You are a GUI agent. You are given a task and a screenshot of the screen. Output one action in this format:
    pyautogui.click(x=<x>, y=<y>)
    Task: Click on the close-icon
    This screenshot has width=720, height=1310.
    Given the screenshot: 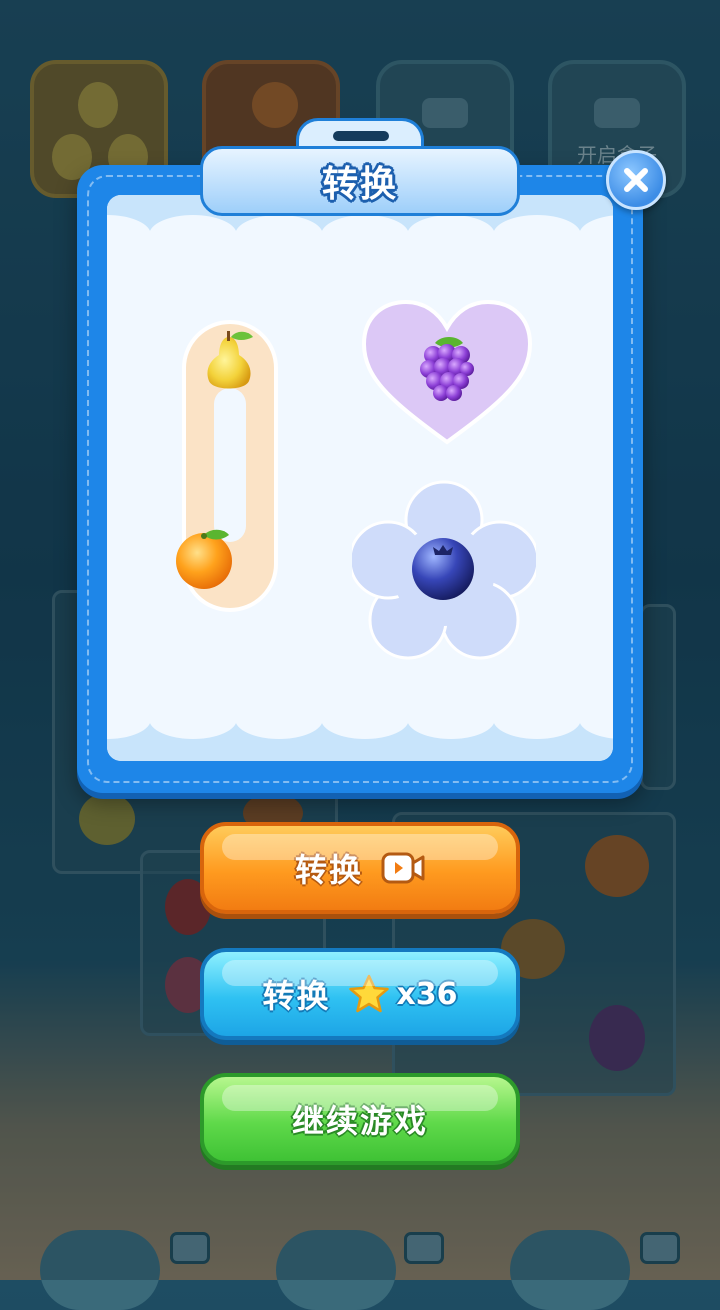 What is the action you would take?
    pyautogui.click(x=636, y=180)
    